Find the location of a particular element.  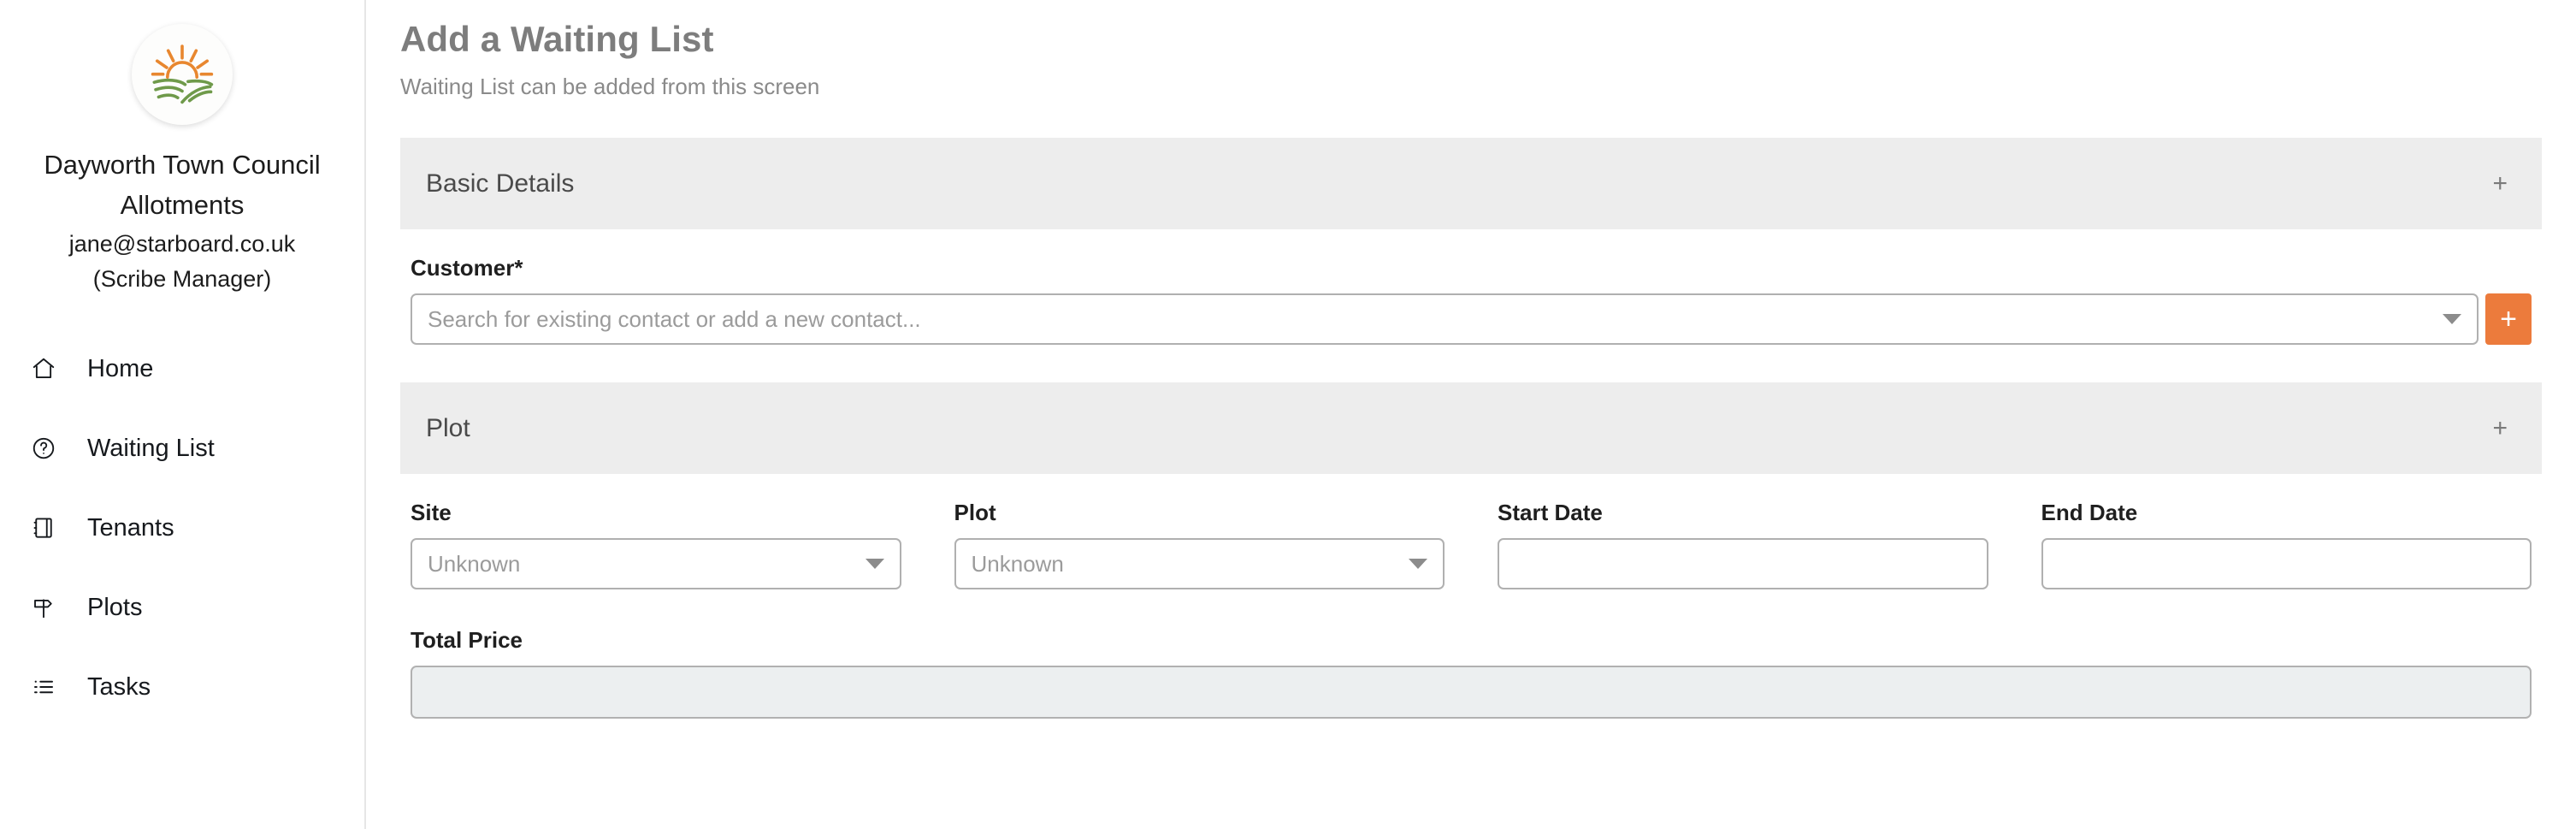

home-icon is located at coordinates (49, 369).